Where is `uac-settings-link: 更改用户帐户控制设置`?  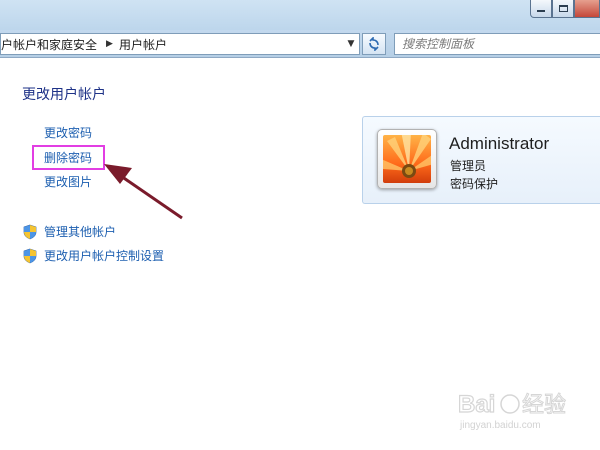
uac-settings-link: 更改用户帐户控制设置 is located at coordinates (93, 255).